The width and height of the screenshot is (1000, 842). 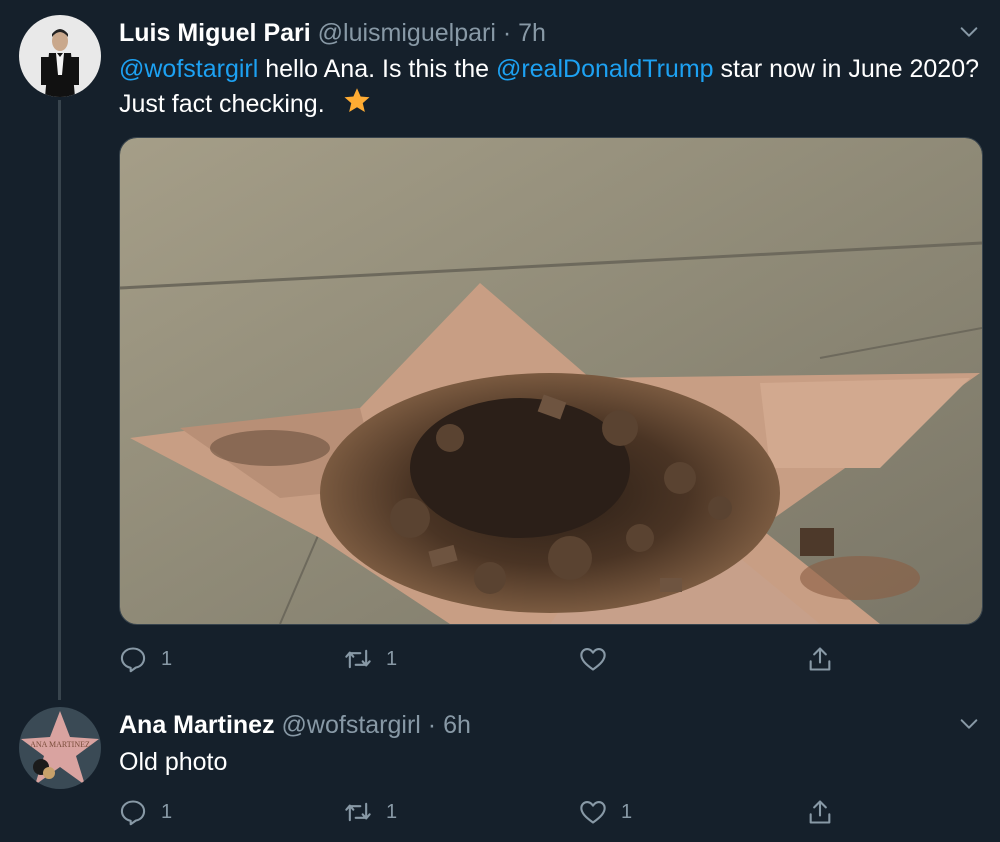 What do you see at coordinates (605, 69) in the screenshot?
I see `mention-link: @realDonaldTrump` at bounding box center [605, 69].